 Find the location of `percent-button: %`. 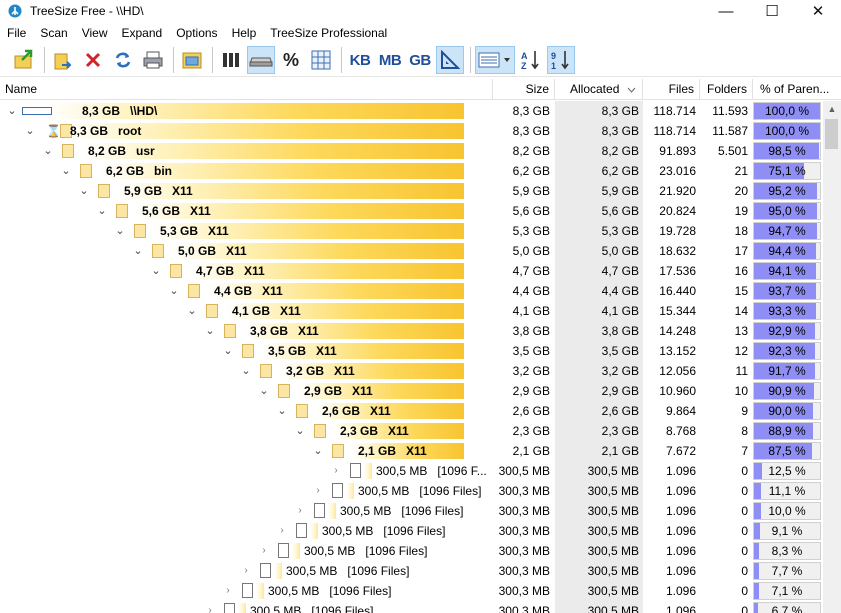

percent-button: % is located at coordinates (291, 60).